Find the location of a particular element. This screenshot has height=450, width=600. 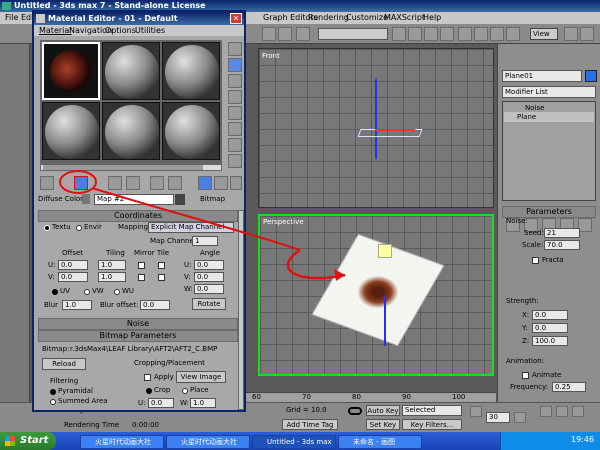

windows-logo-icon is located at coordinates (10, 441).